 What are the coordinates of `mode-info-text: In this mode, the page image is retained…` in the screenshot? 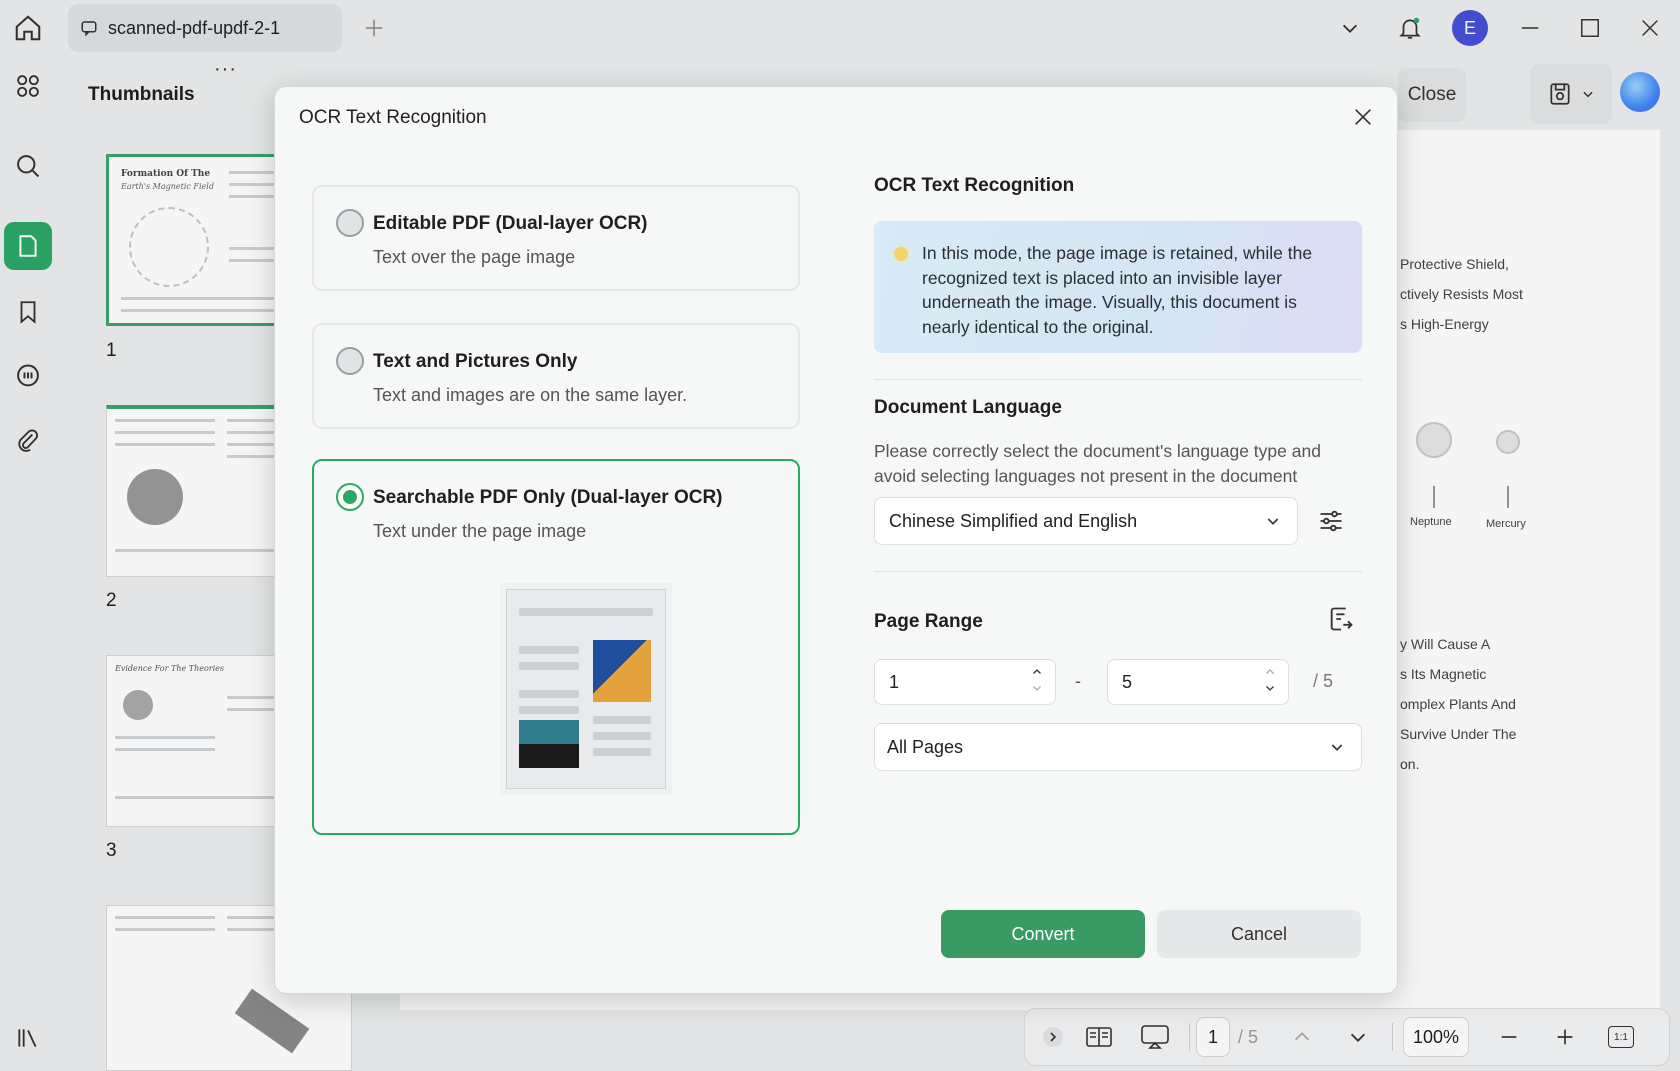 It's located at (1117, 290).